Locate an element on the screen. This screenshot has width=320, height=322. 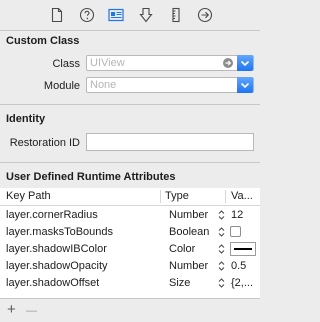
column-header-type: Type is located at coordinates (177, 196).